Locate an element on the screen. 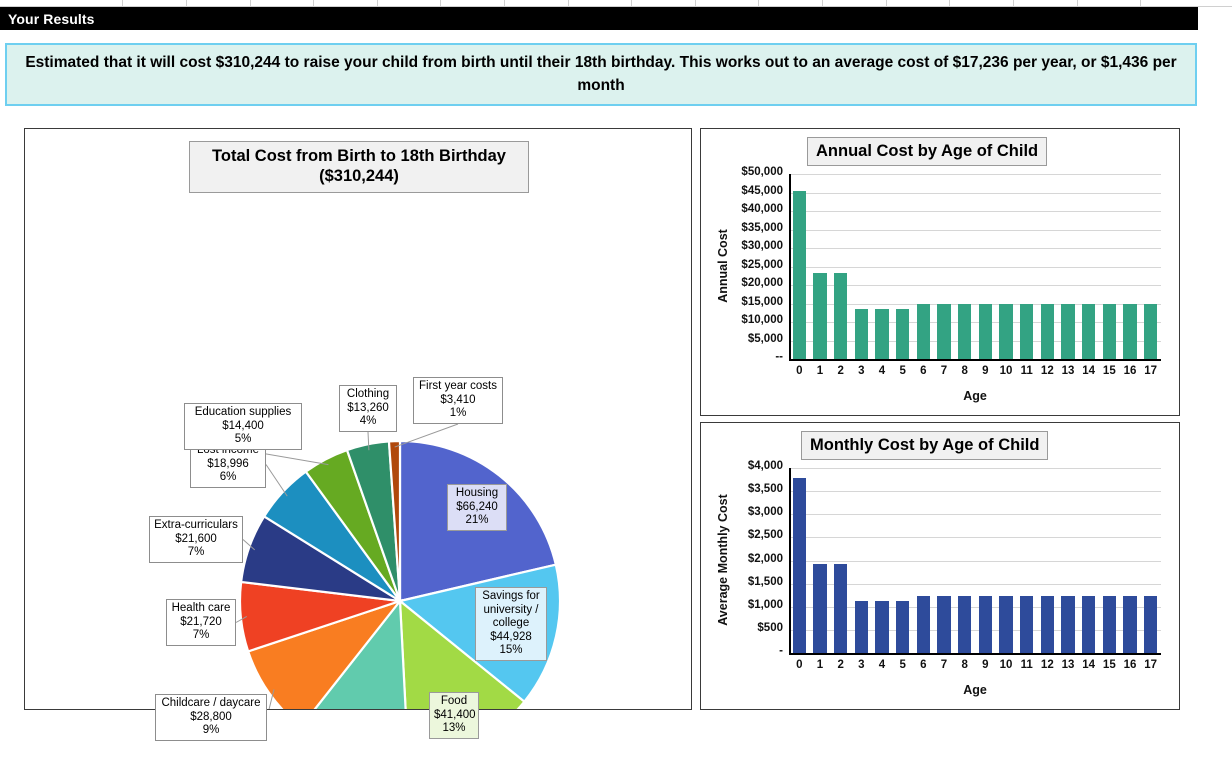  pie-label-percent: 5% is located at coordinates (243, 439).